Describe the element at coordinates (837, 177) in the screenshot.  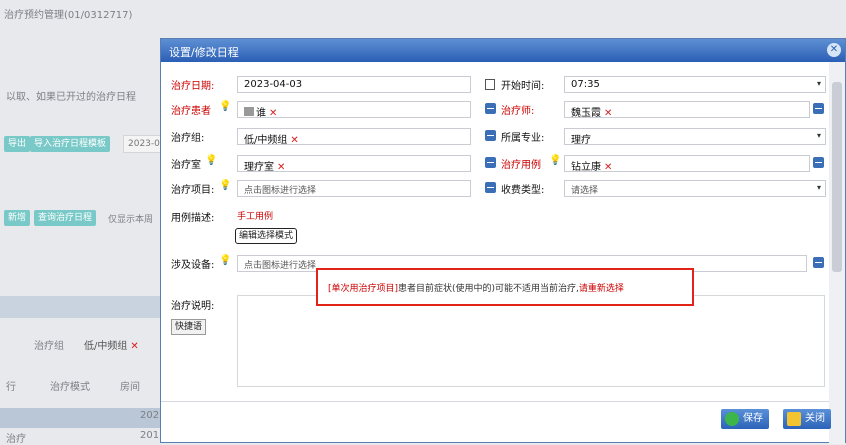
I see `scrollbar-thumb` at that location.